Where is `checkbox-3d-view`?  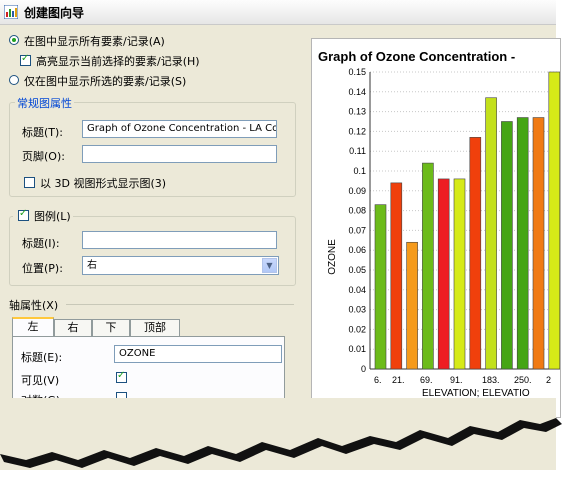 checkbox-3d-view is located at coordinates (29, 182).